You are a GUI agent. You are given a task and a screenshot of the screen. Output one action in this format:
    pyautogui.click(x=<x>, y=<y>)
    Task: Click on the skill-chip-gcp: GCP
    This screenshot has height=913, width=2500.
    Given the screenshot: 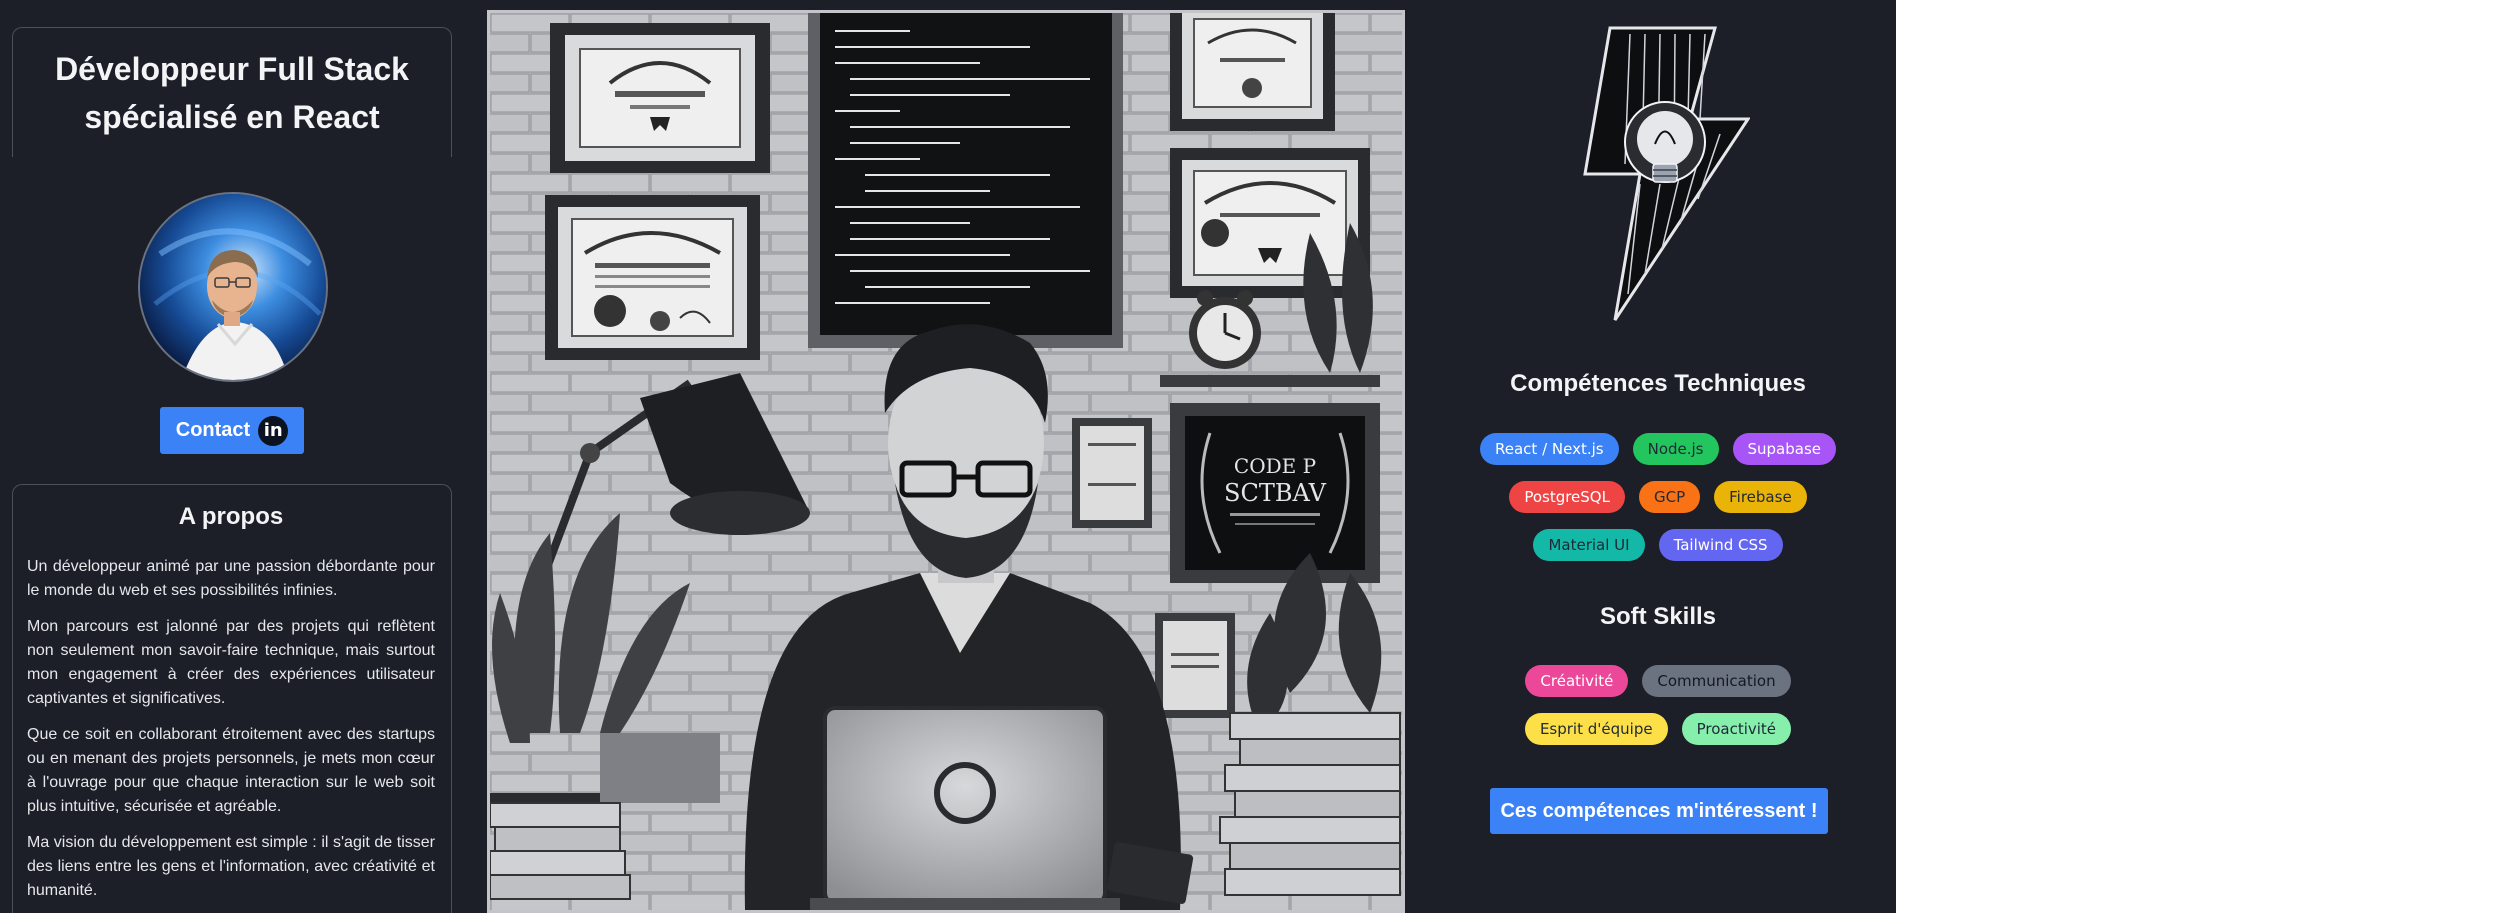 What is the action you would take?
    pyautogui.click(x=1669, y=497)
    